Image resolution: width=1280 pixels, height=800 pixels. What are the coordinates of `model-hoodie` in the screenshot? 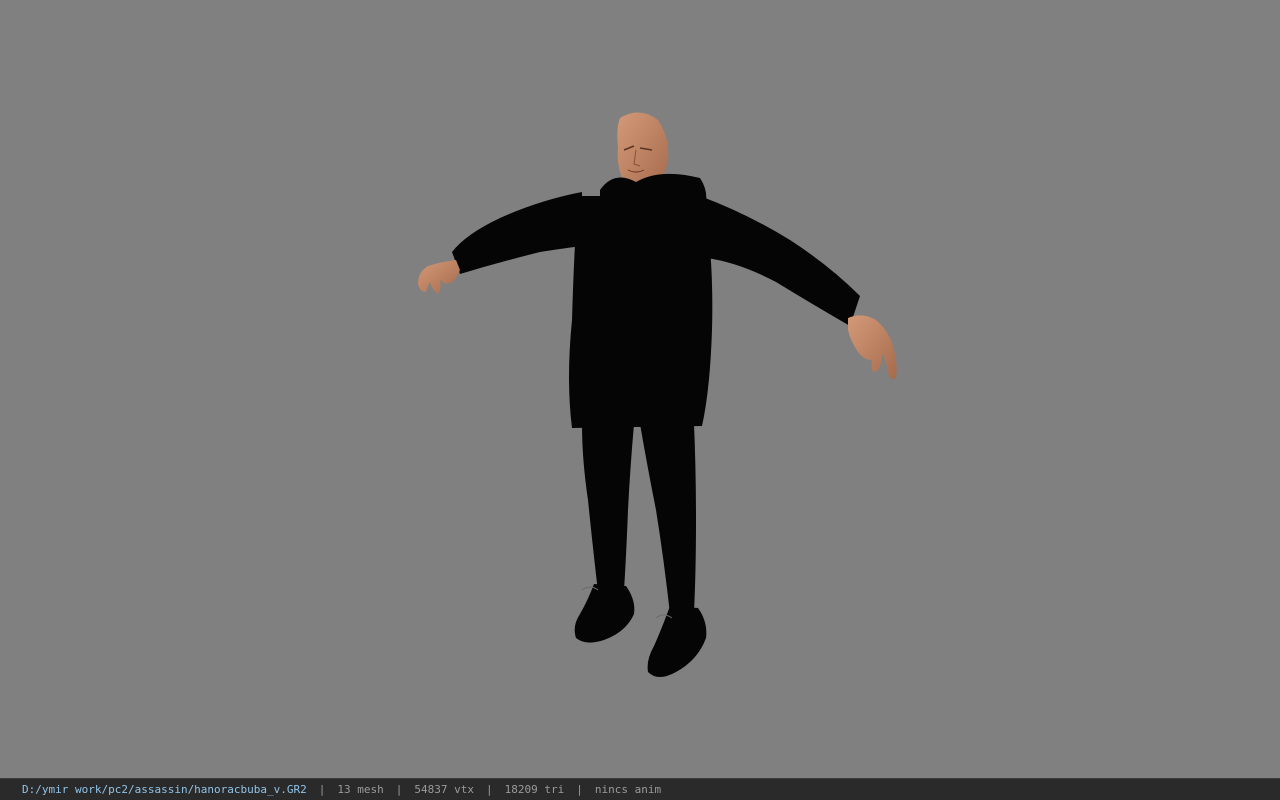 It's located at (656, 300).